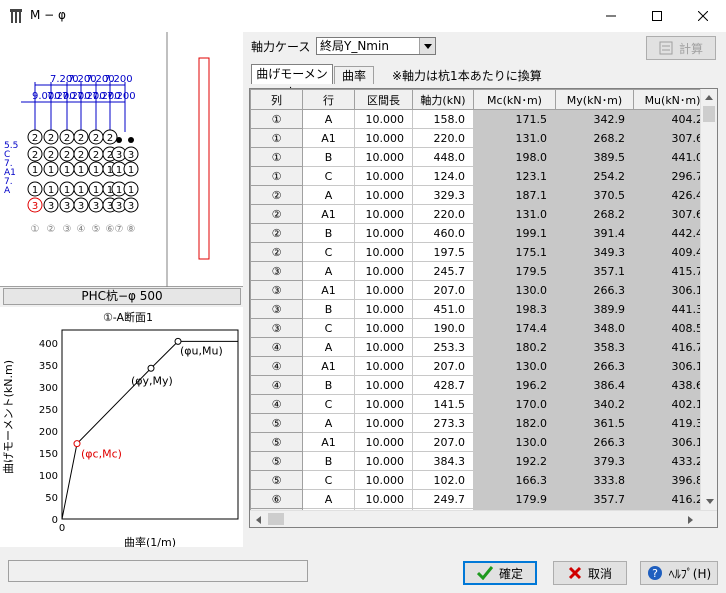 Image resolution: width=726 pixels, height=593 pixels. Describe the element at coordinates (709, 114) in the screenshot. I see `vertical-scroll-thumb` at that location.